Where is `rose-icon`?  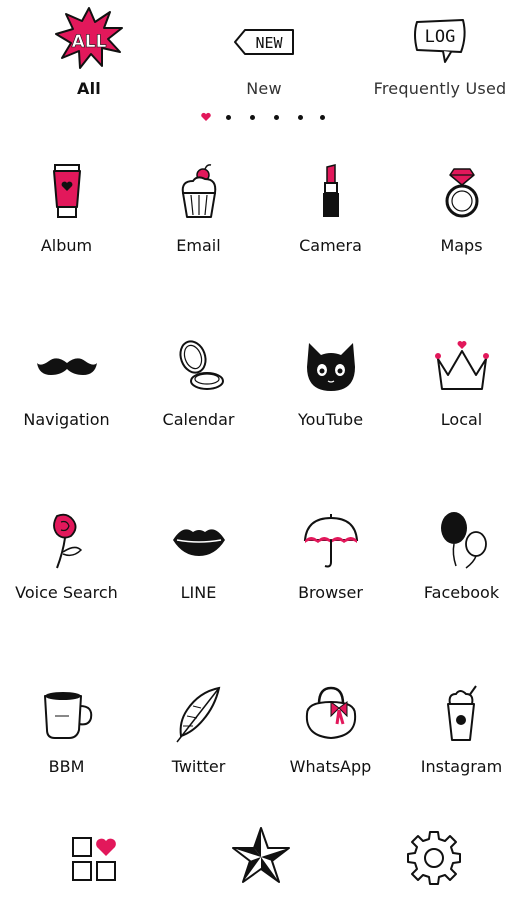
rose-icon is located at coordinates (67, 541).